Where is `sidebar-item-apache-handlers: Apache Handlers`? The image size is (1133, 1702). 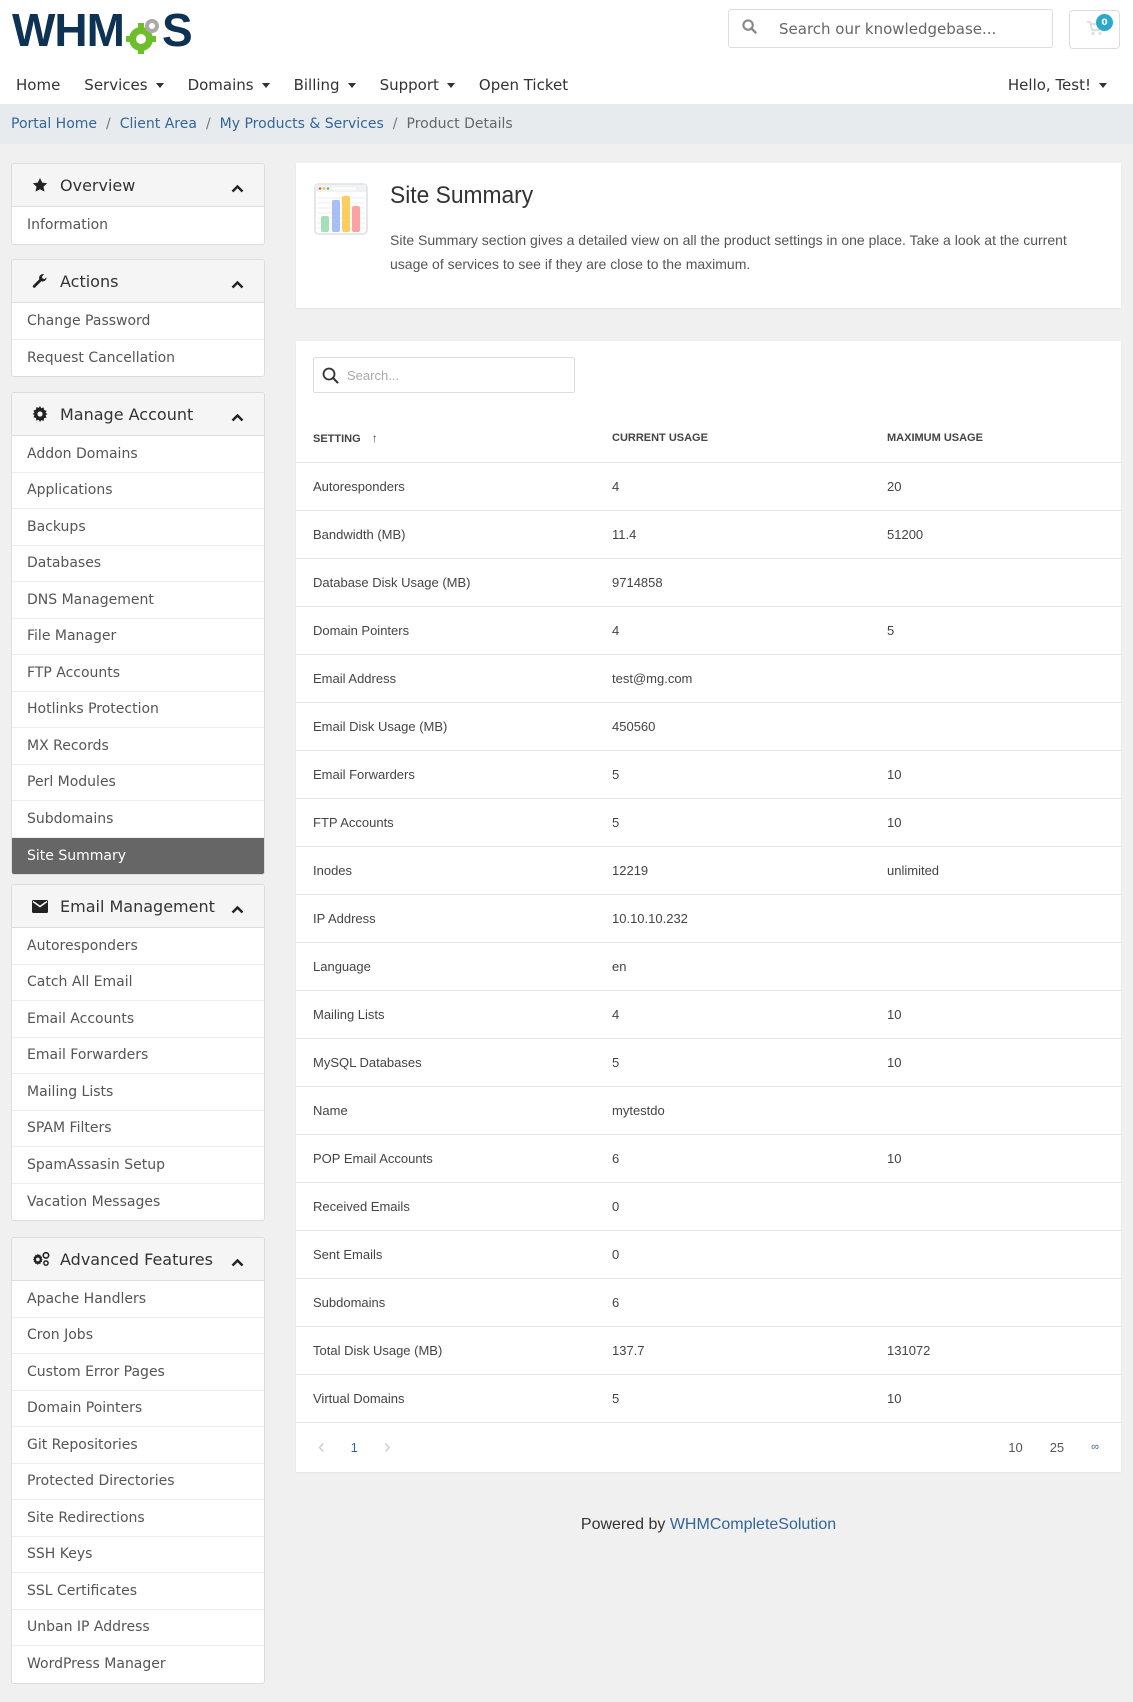 sidebar-item-apache-handlers: Apache Handlers is located at coordinates (138, 1299).